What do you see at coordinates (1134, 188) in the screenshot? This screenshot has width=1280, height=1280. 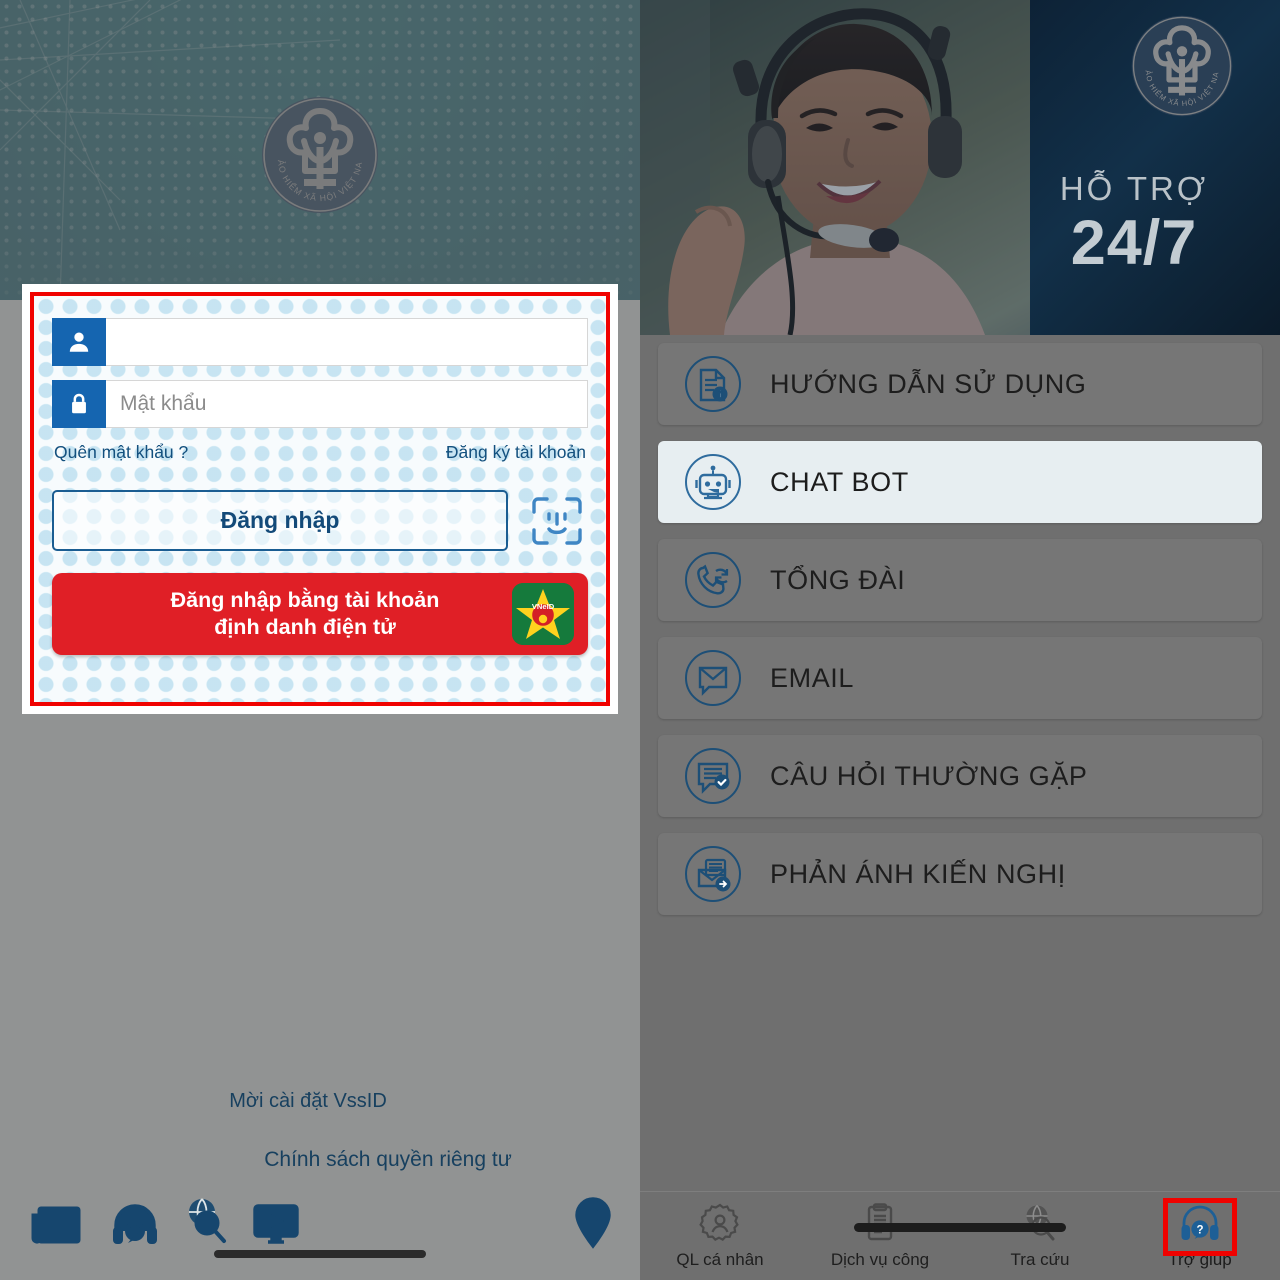 I see `support-label: HỖ TRỢ` at bounding box center [1134, 188].